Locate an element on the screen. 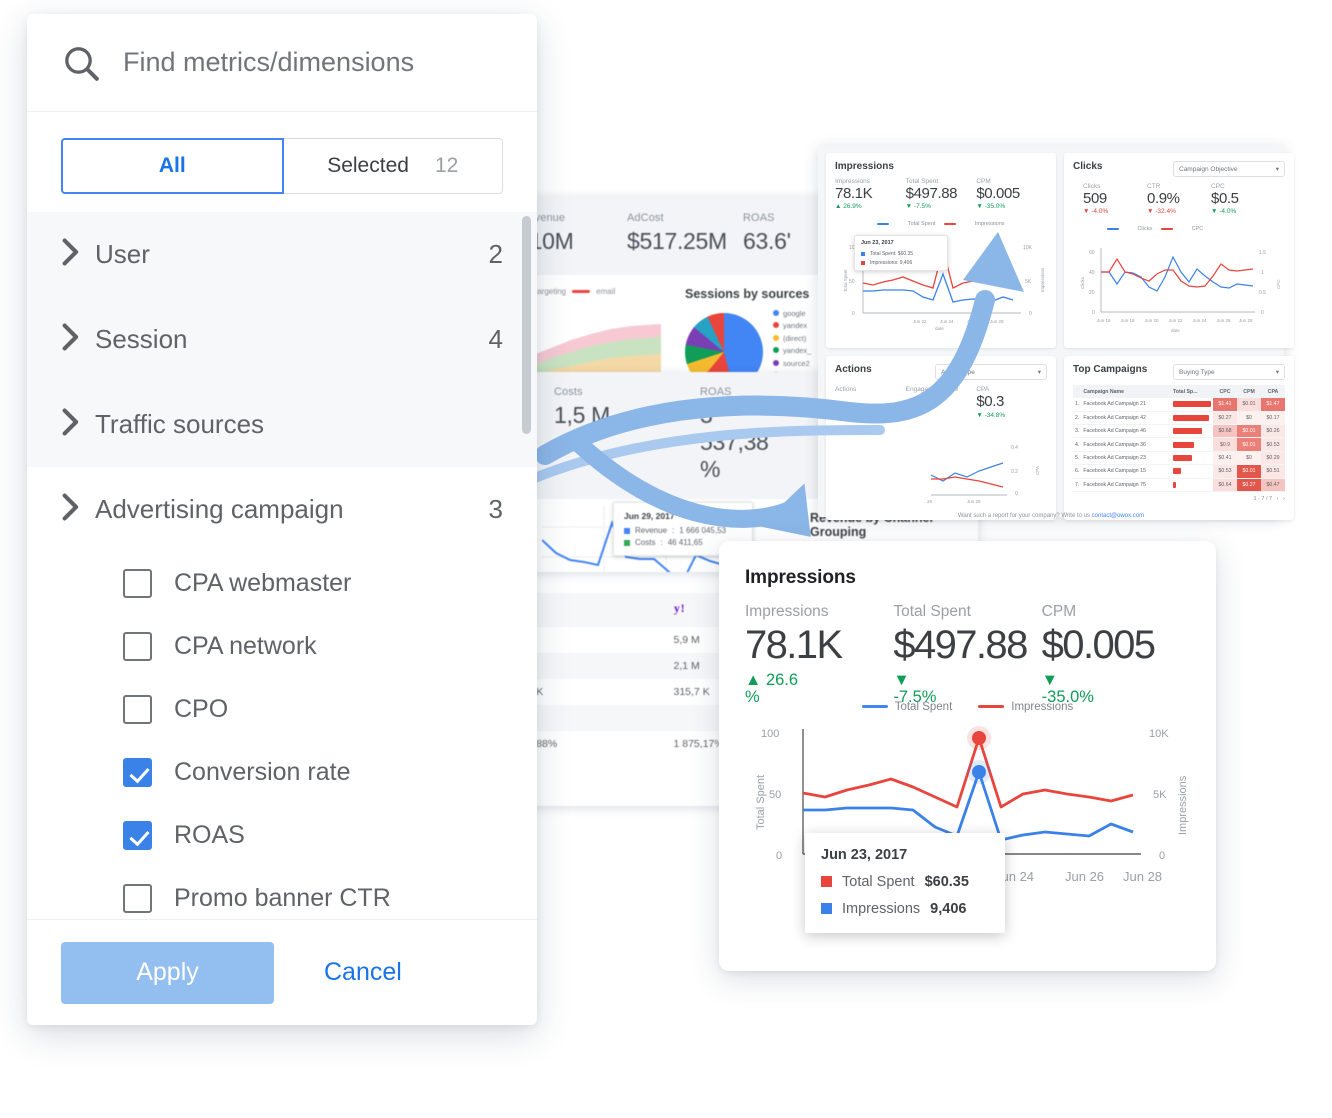 The width and height of the screenshot is (1332, 1118). checkbox-promo-banner-ctr is located at coordinates (137, 898).